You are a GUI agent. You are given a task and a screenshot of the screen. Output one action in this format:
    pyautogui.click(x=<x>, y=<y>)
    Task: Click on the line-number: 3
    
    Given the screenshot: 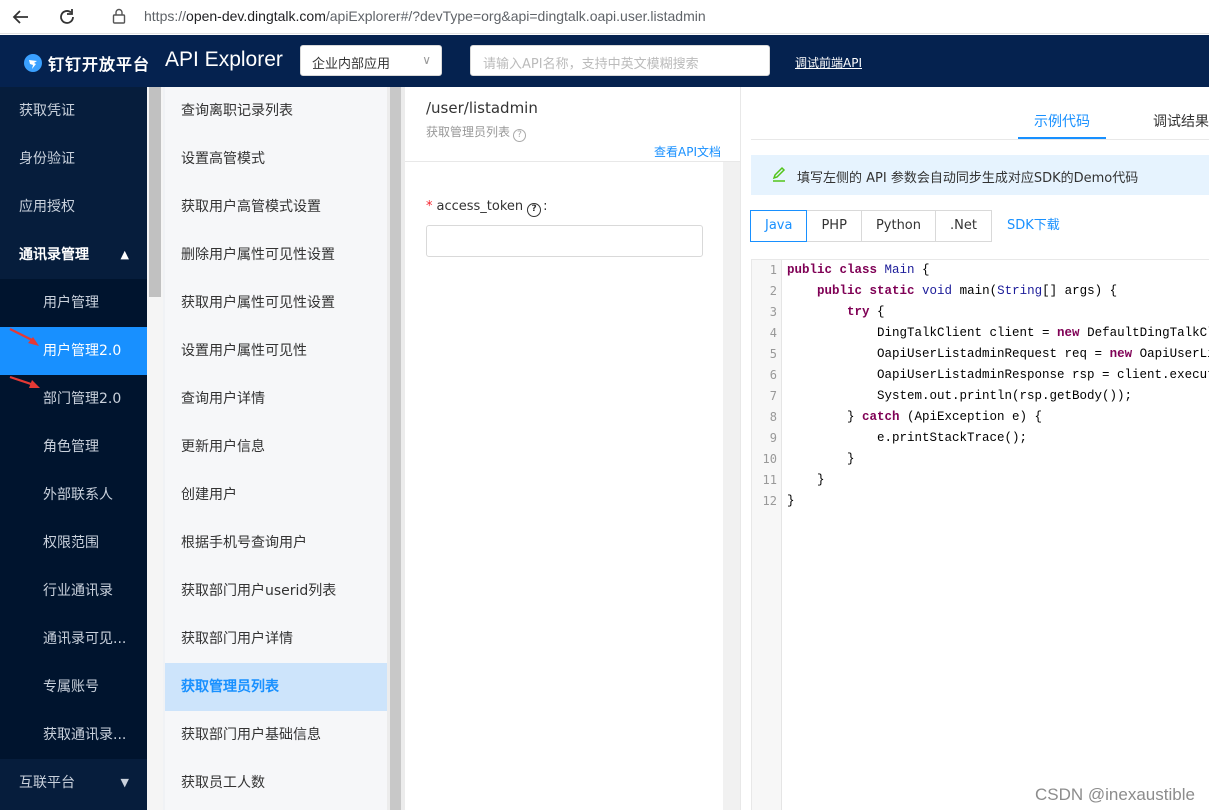 What is the action you would take?
    pyautogui.click(x=773, y=312)
    